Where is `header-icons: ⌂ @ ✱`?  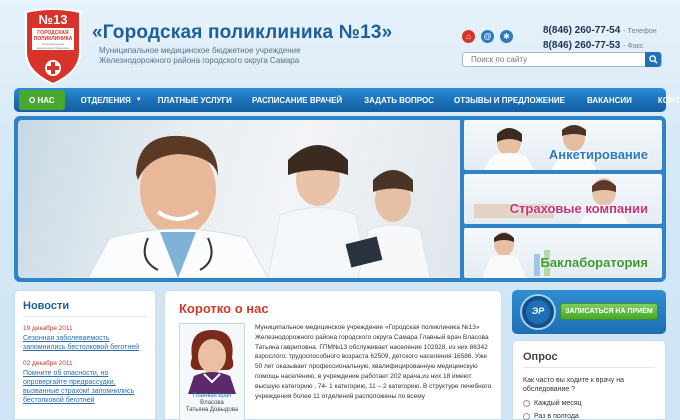 header-icons: ⌂ @ ✱ is located at coordinates (487, 36).